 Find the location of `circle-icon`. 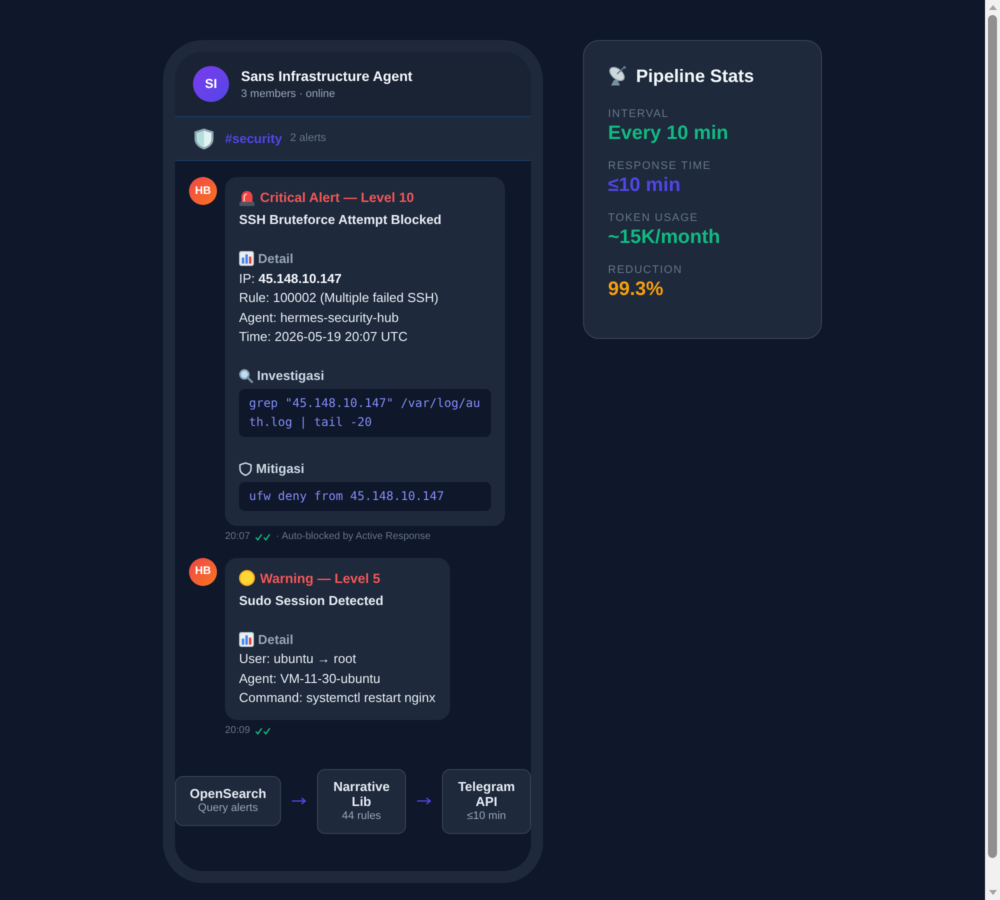

circle-icon is located at coordinates (247, 578).